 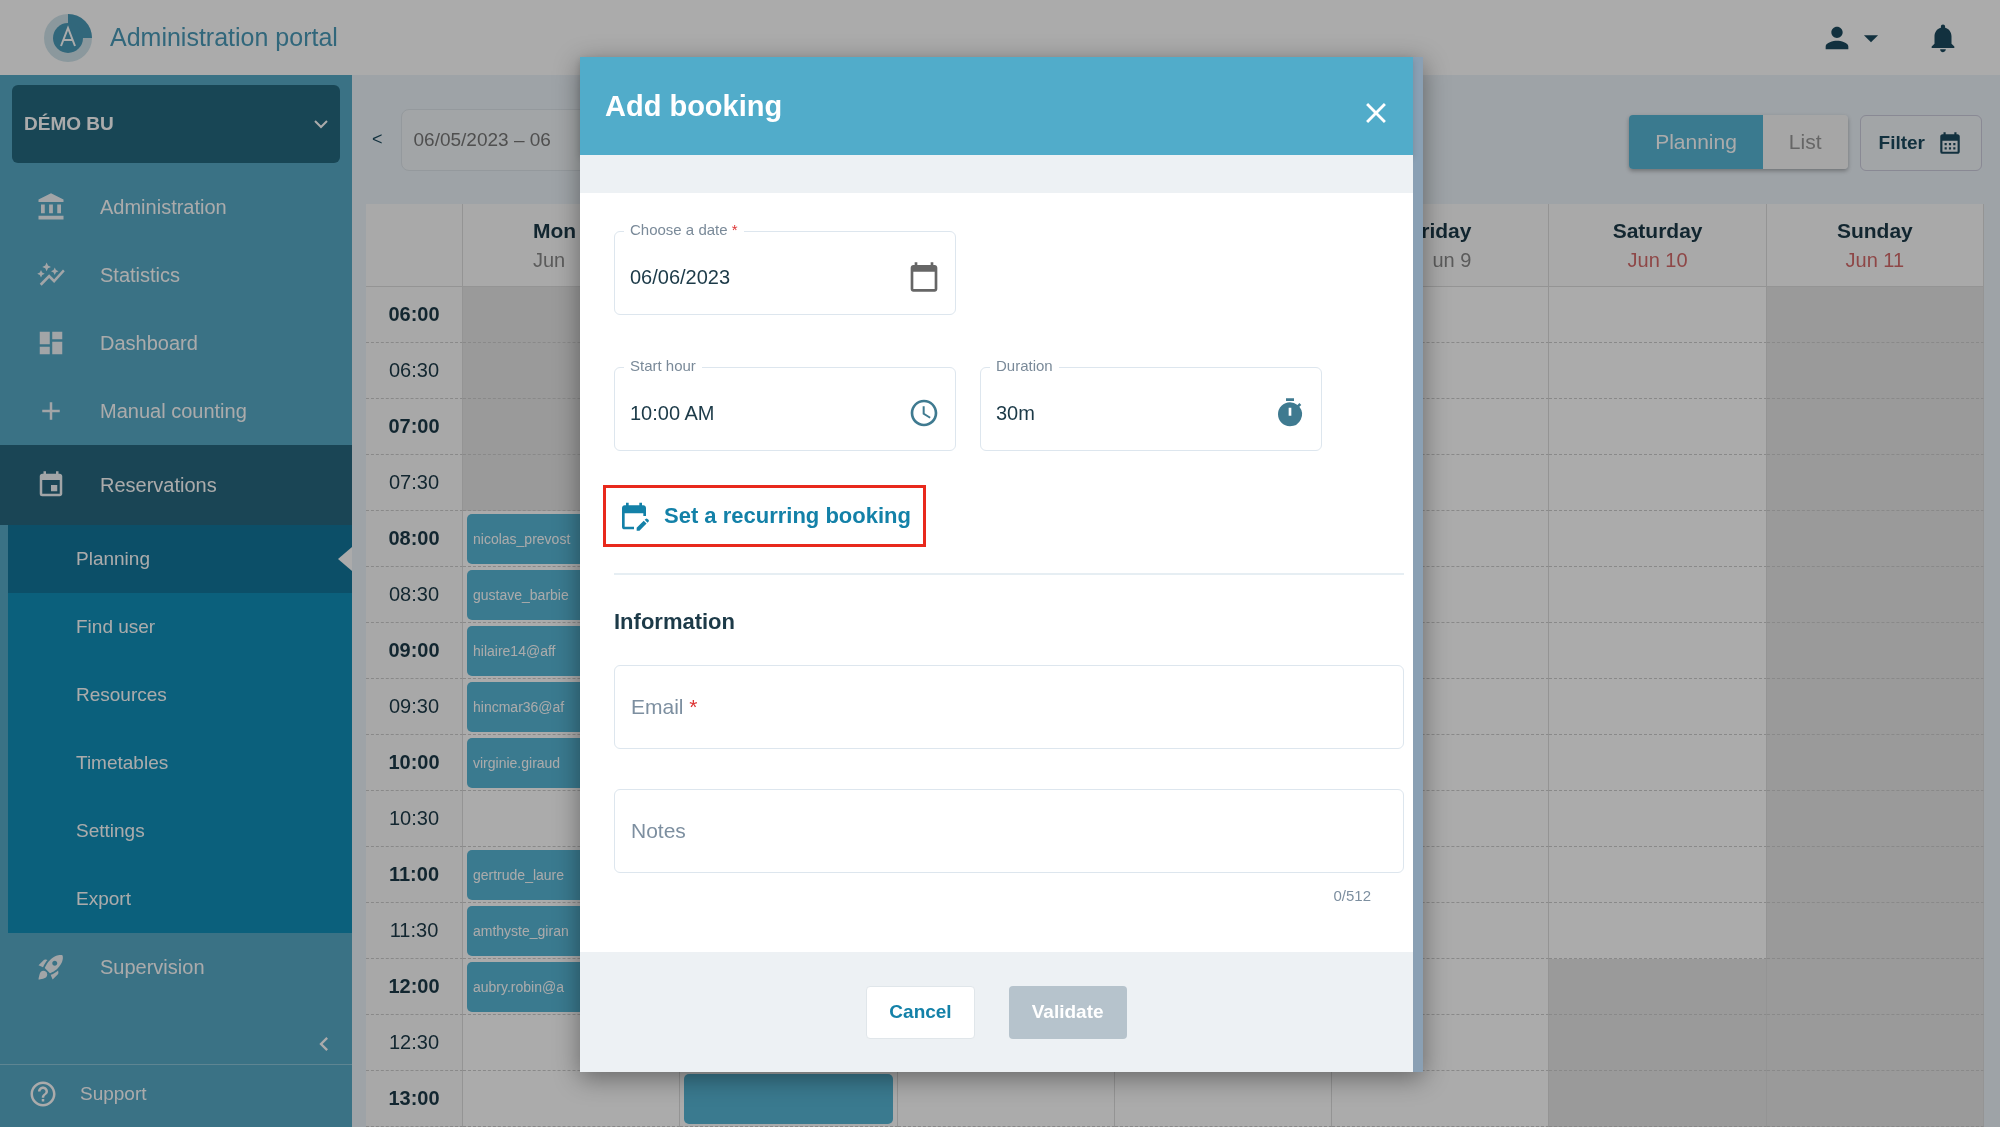 What do you see at coordinates (1657, 260) in the screenshot?
I see `day-date: Jun 10` at bounding box center [1657, 260].